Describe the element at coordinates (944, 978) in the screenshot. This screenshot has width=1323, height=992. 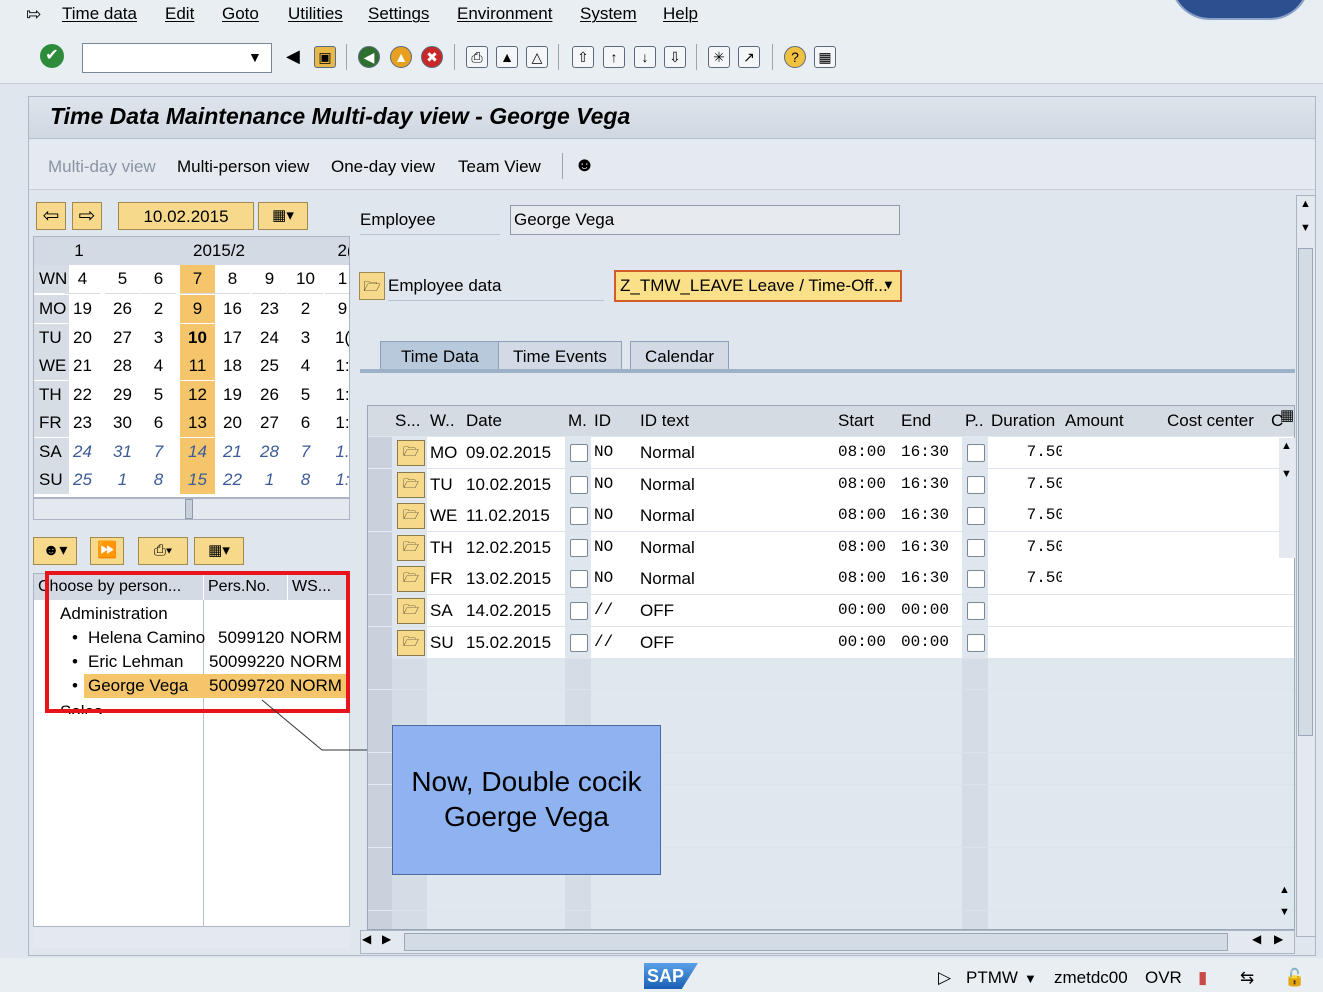
I see `status-expand-icon: ▷` at that location.